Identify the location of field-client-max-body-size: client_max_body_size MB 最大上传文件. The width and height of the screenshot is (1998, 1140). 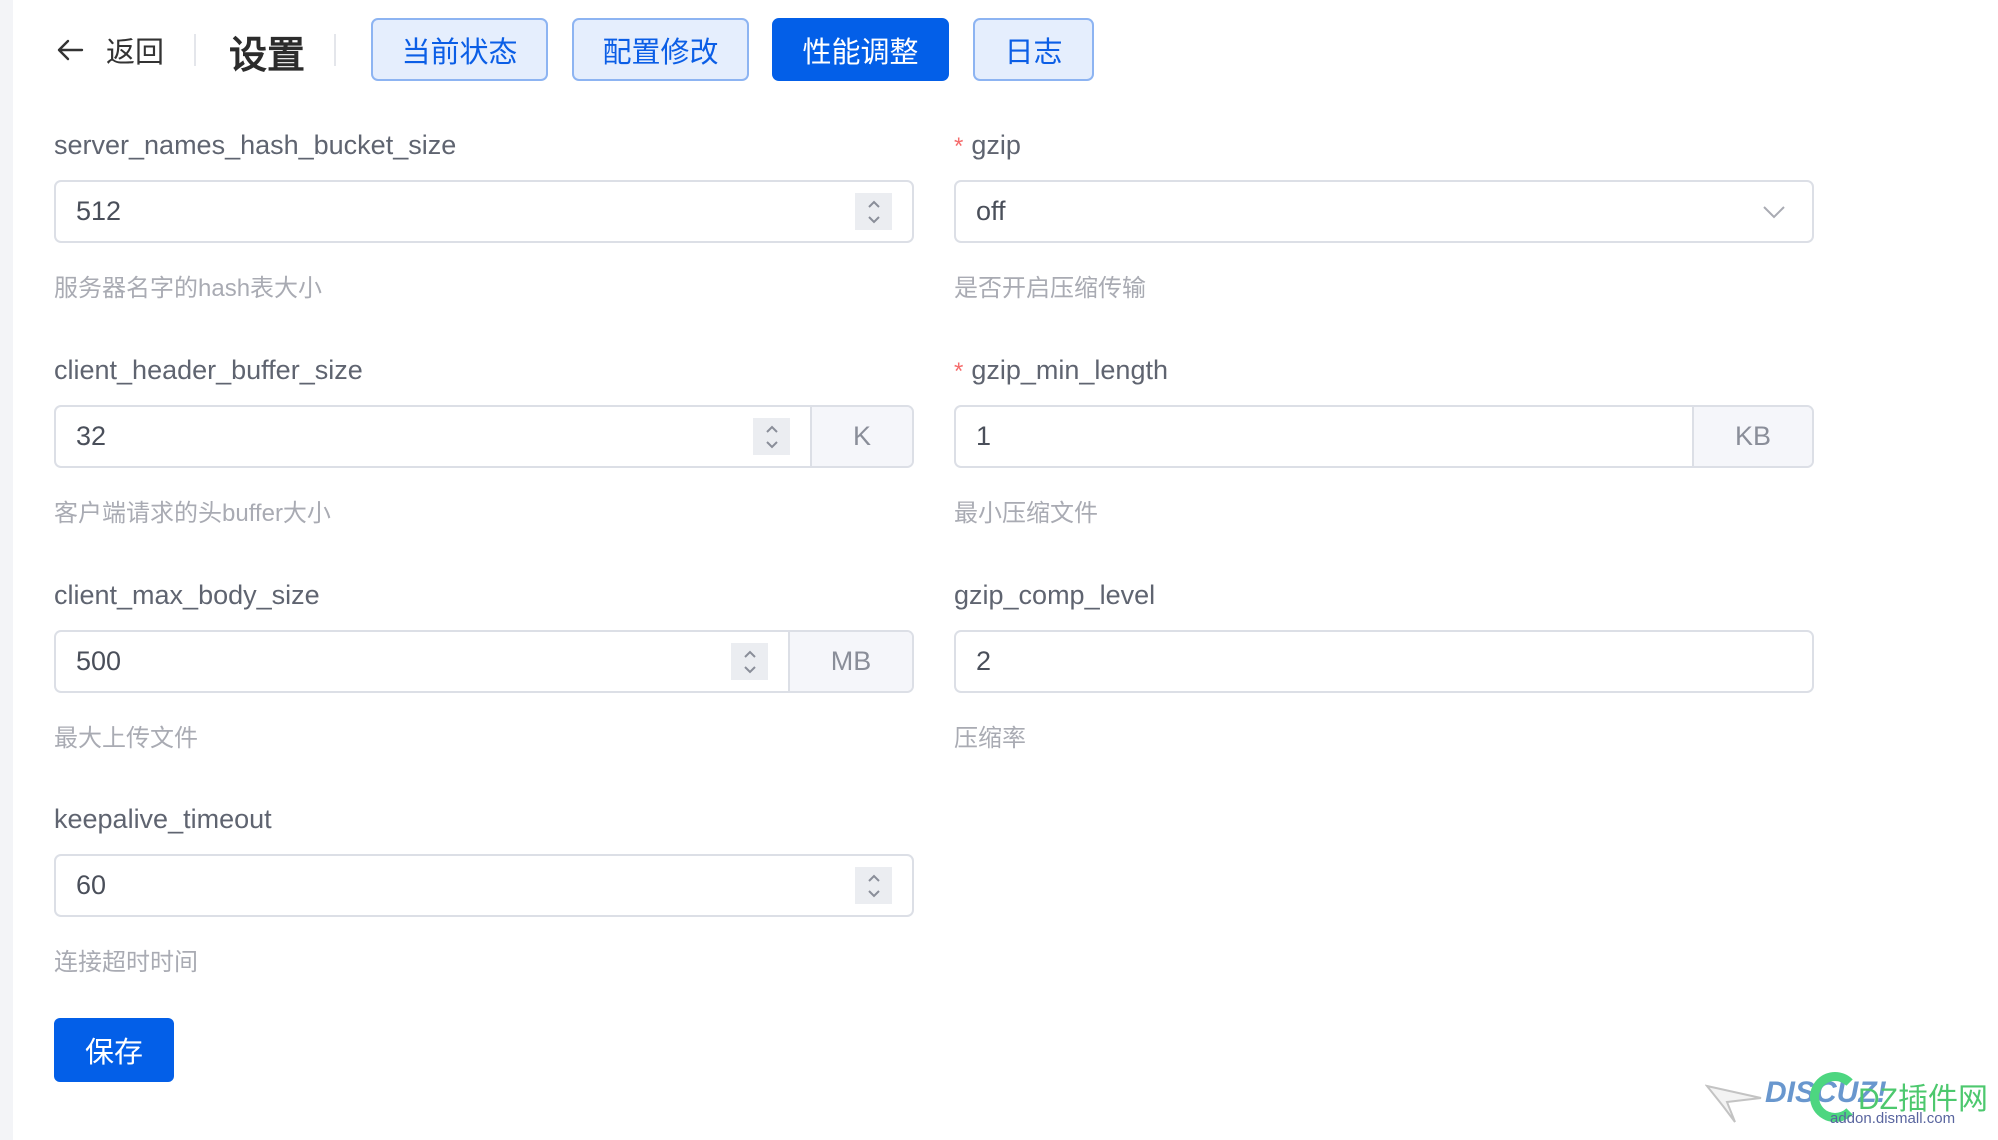
(484, 664).